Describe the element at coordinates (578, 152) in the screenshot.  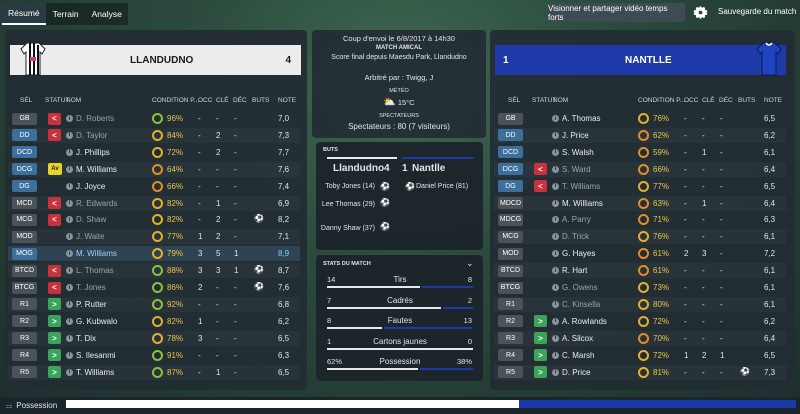
I see `player-name: S. Walsh` at that location.